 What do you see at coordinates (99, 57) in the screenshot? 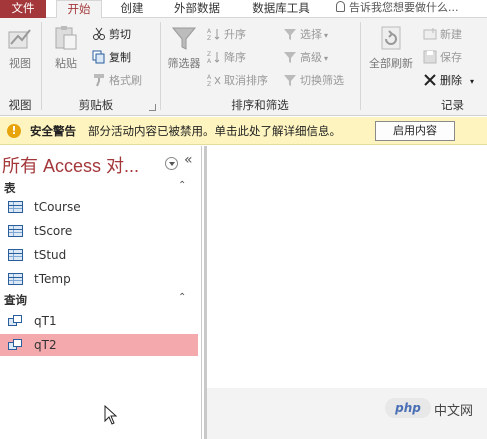
I see `copy-icon` at bounding box center [99, 57].